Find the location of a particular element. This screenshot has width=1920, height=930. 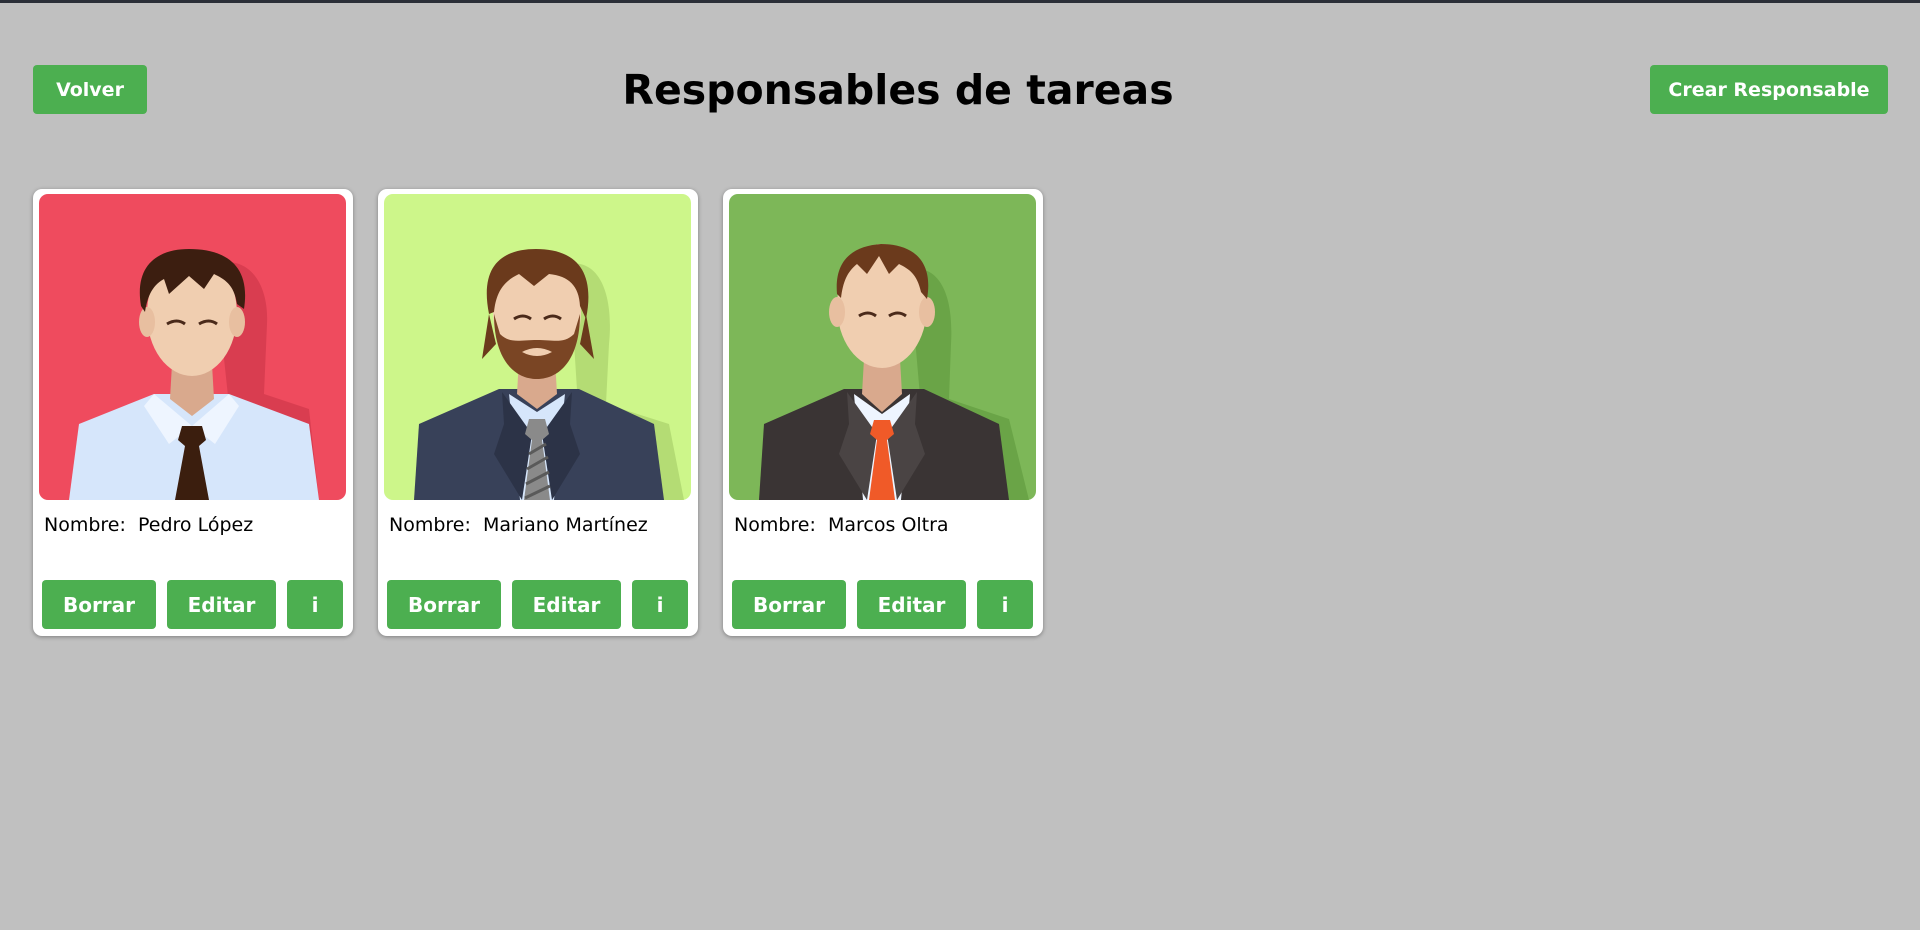

responsible-card: Nombre: Marcos Oltra Borrar Editar i is located at coordinates (883, 412).